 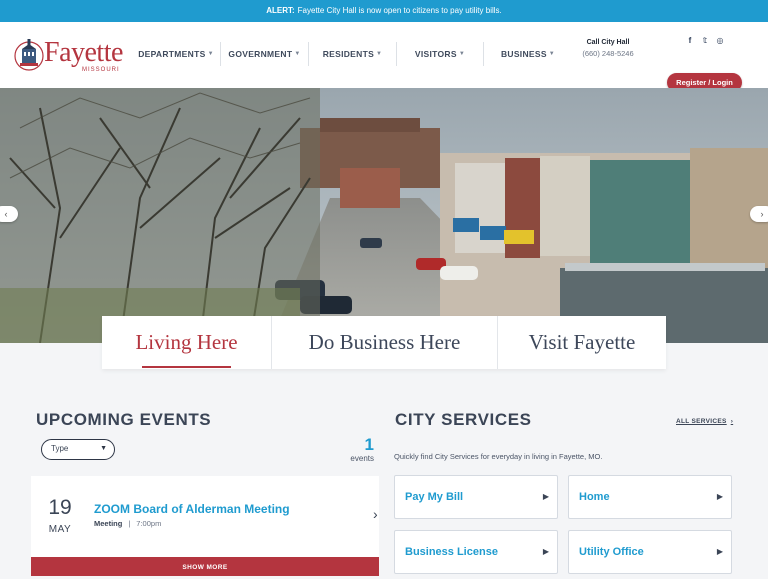 What do you see at coordinates (192, 509) in the screenshot?
I see `event-title-link: ZOOM Board of Alderman Meeting` at bounding box center [192, 509].